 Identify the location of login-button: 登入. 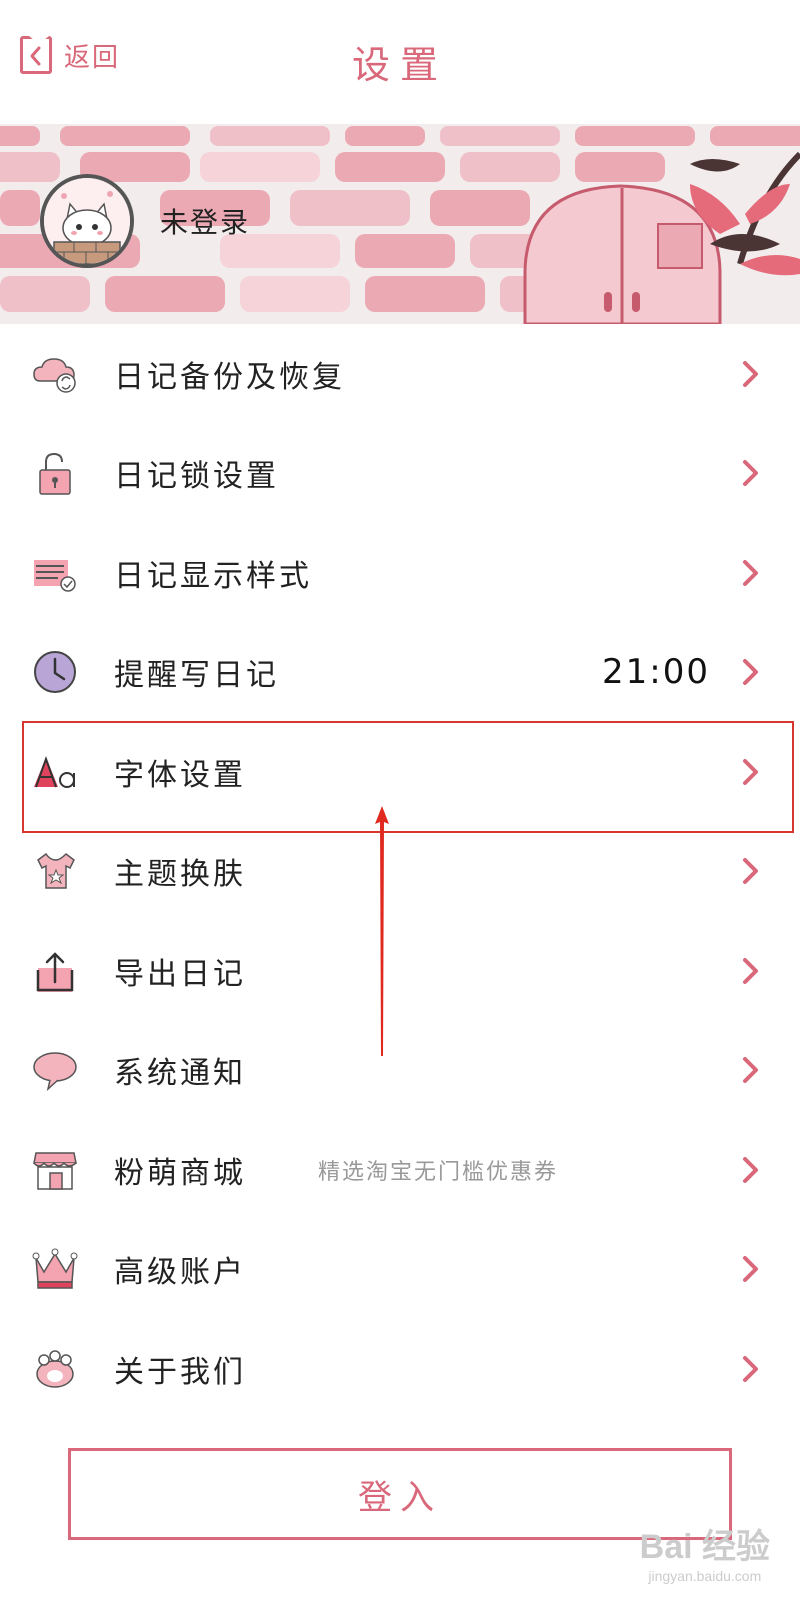
(400, 1494).